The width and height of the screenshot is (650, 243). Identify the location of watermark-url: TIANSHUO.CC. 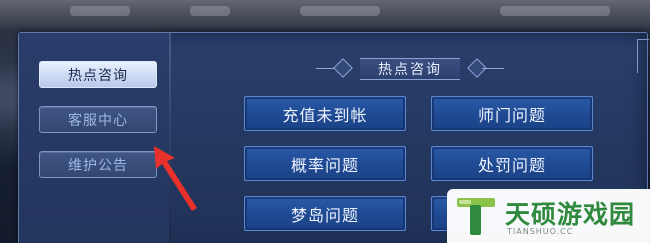
(540, 231).